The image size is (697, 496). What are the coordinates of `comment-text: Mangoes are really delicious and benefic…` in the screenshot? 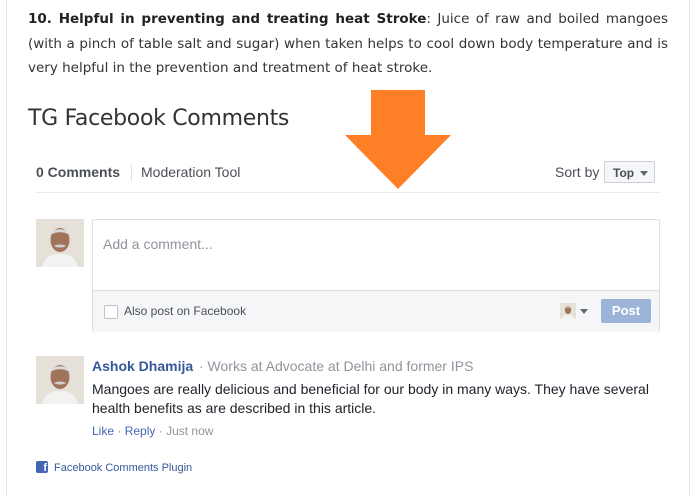 It's located at (370, 398).